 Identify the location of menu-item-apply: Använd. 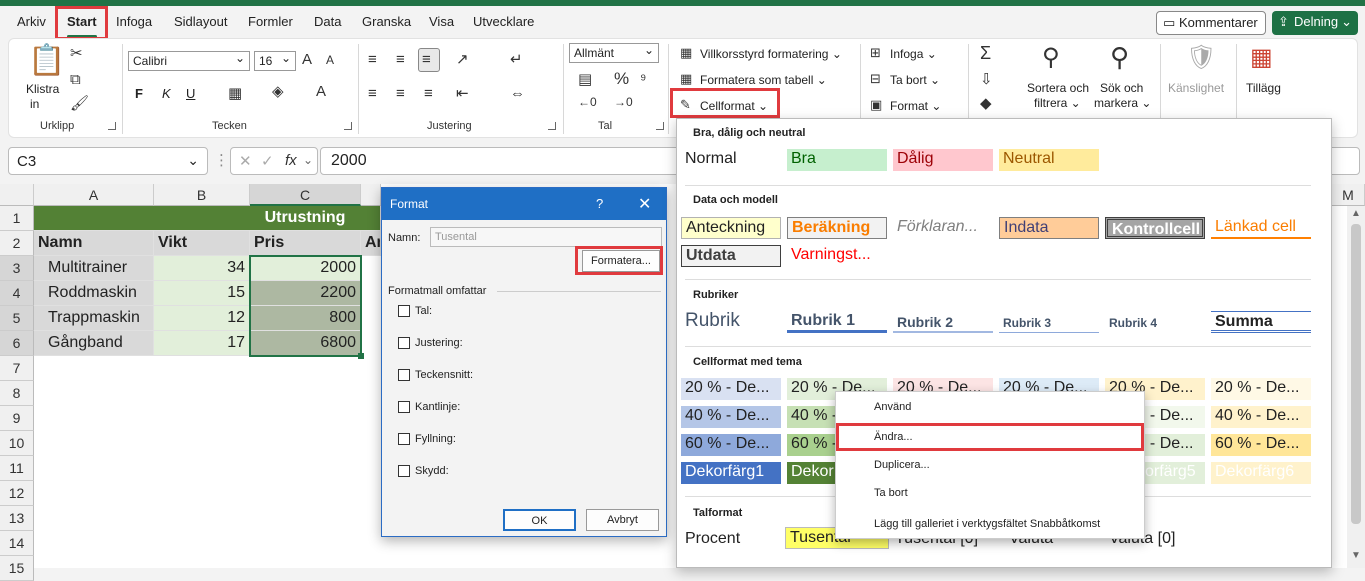
(892, 407).